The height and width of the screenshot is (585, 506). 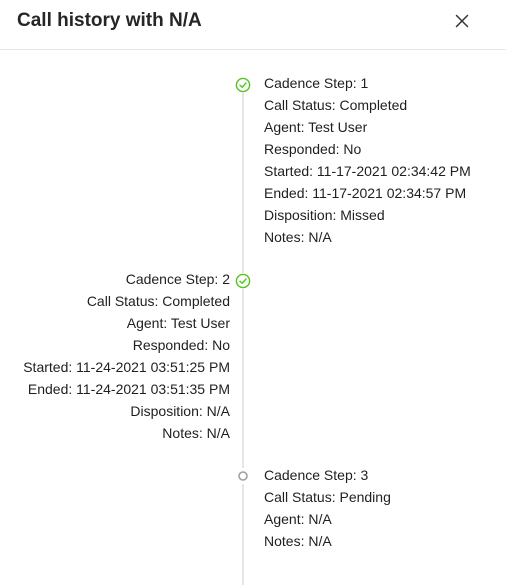 What do you see at coordinates (253, 25) in the screenshot?
I see `dialog-header: Call history with N/A` at bounding box center [253, 25].